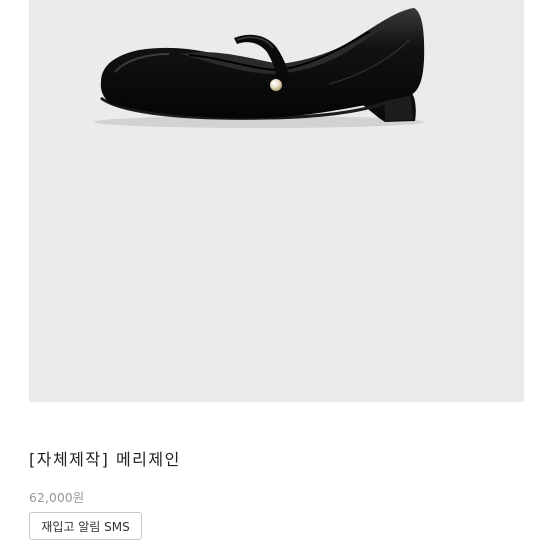 Image resolution: width=552 pixels, height=552 pixels. Describe the element at coordinates (259, 68) in the screenshot. I see `mary-jane-shoe-icon` at that location.